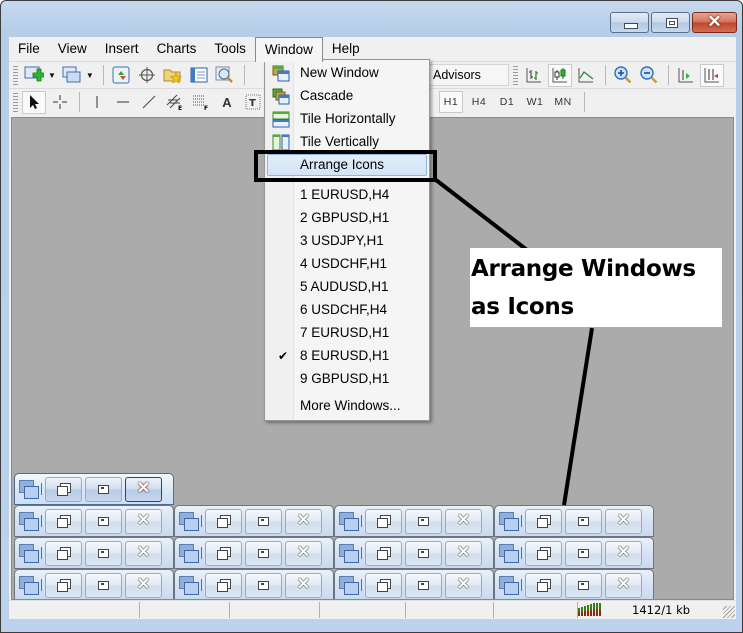 This screenshot has height=633, width=743. Describe the element at coordinates (451, 102) in the screenshot. I see `timeframe-h1: H1` at that location.